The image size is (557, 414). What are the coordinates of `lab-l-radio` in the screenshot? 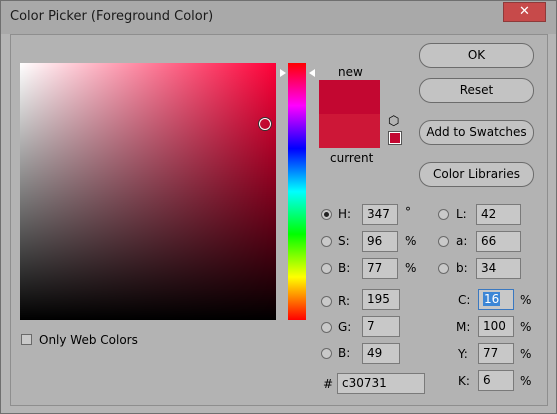 It's located at (443, 214).